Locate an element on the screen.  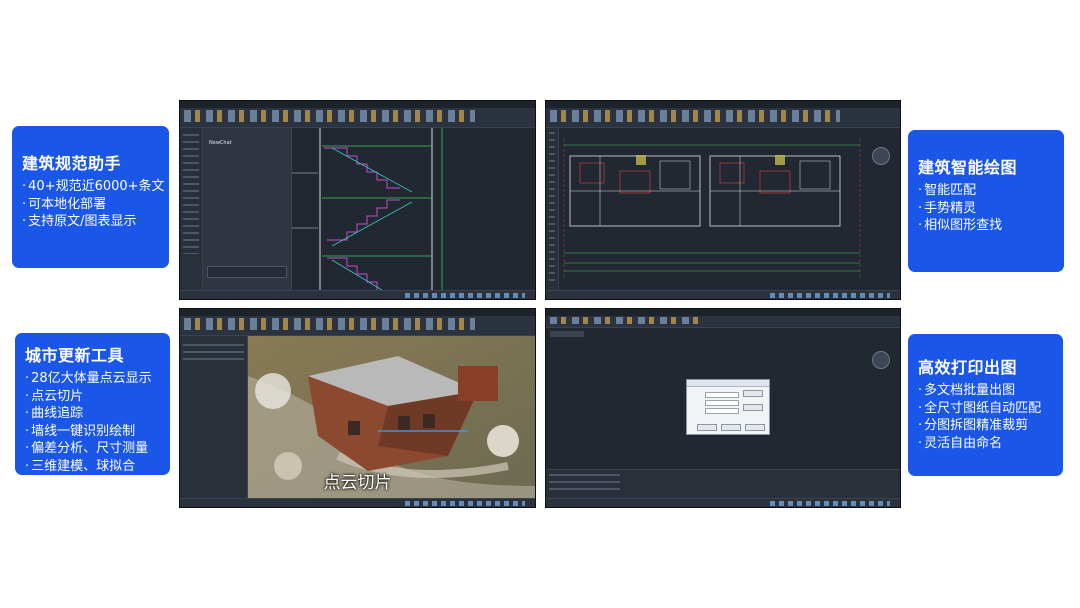
card-item: 点云切片 is located at coordinates (92, 397).